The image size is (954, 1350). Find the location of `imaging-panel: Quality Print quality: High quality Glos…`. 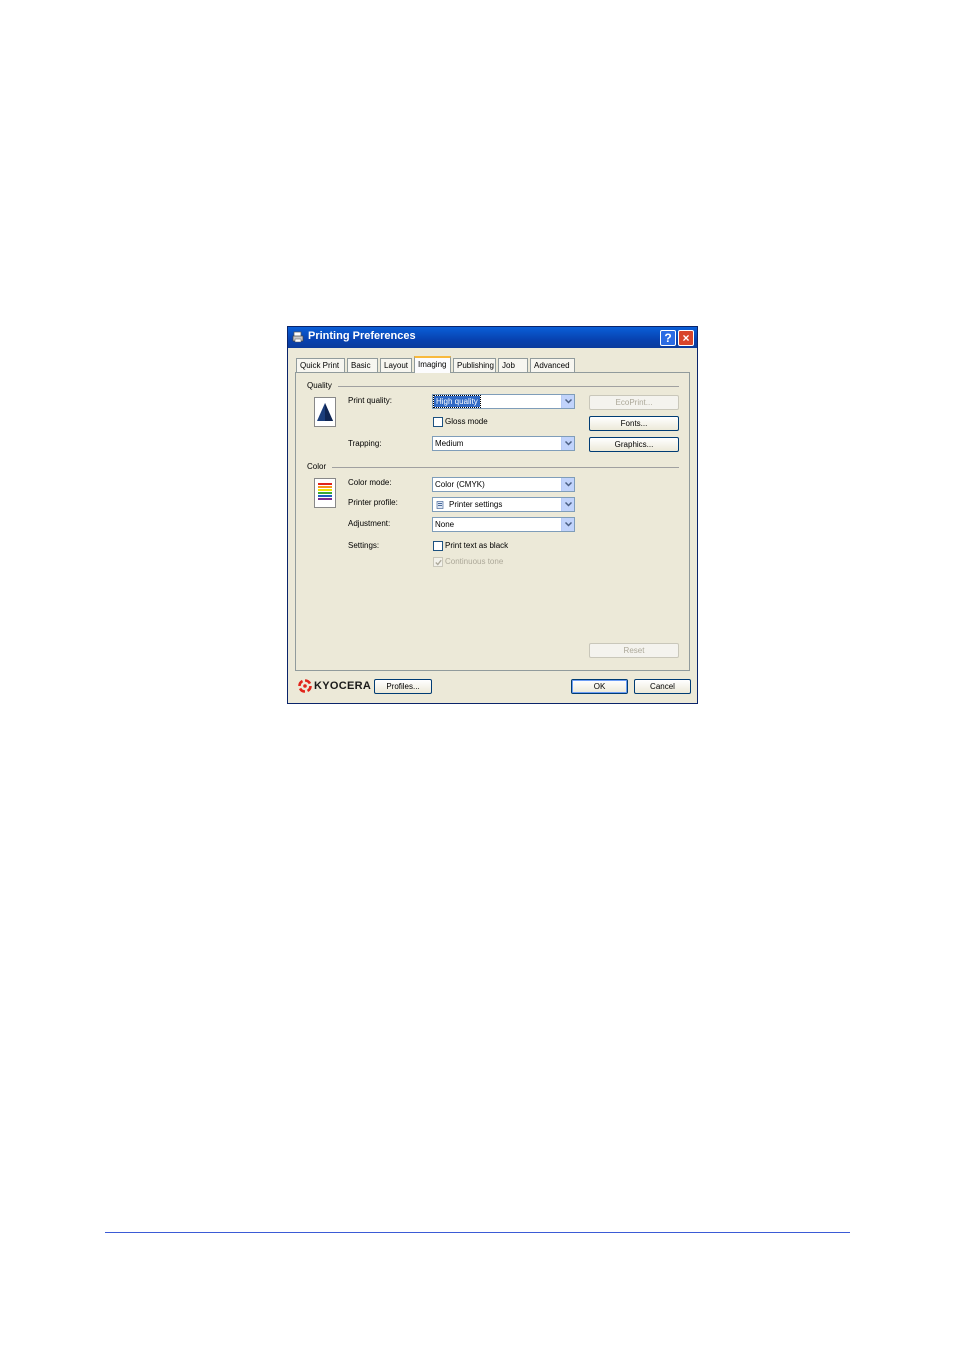

imaging-panel: Quality Print quality: High quality Glos… is located at coordinates (492, 521).